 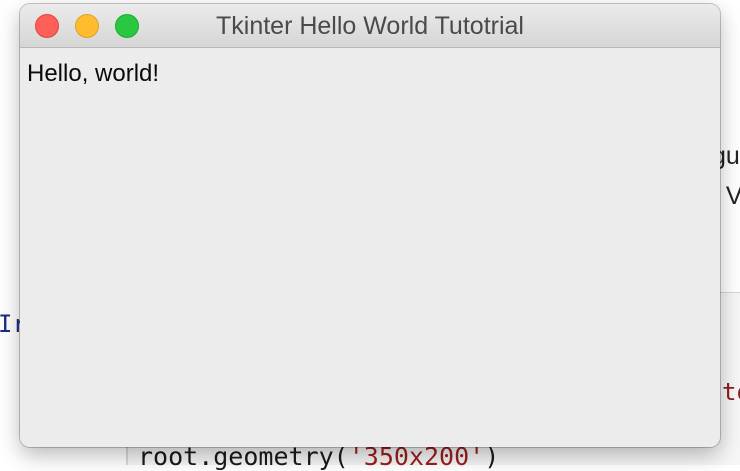 I want to click on hello-label: Hello, world!, so click(x=93, y=73).